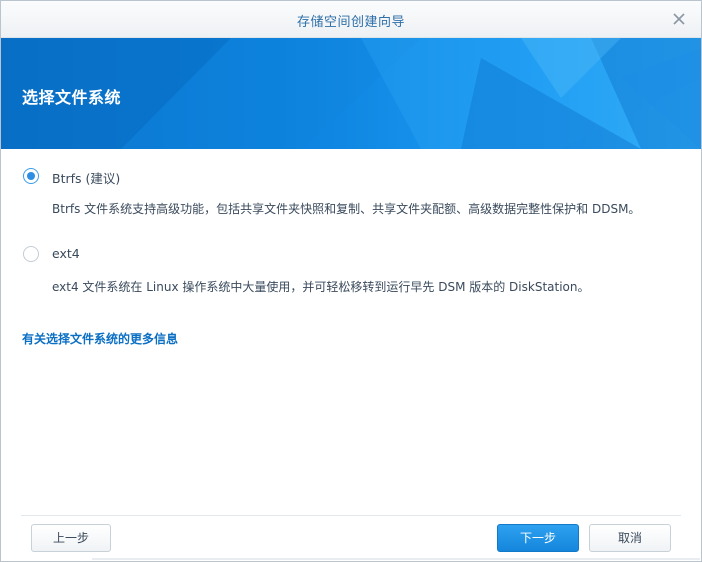 This screenshot has width=702, height=562. What do you see at coordinates (100, 338) in the screenshot?
I see `more-info-link: 有关选择文件系统的更多信息` at bounding box center [100, 338].